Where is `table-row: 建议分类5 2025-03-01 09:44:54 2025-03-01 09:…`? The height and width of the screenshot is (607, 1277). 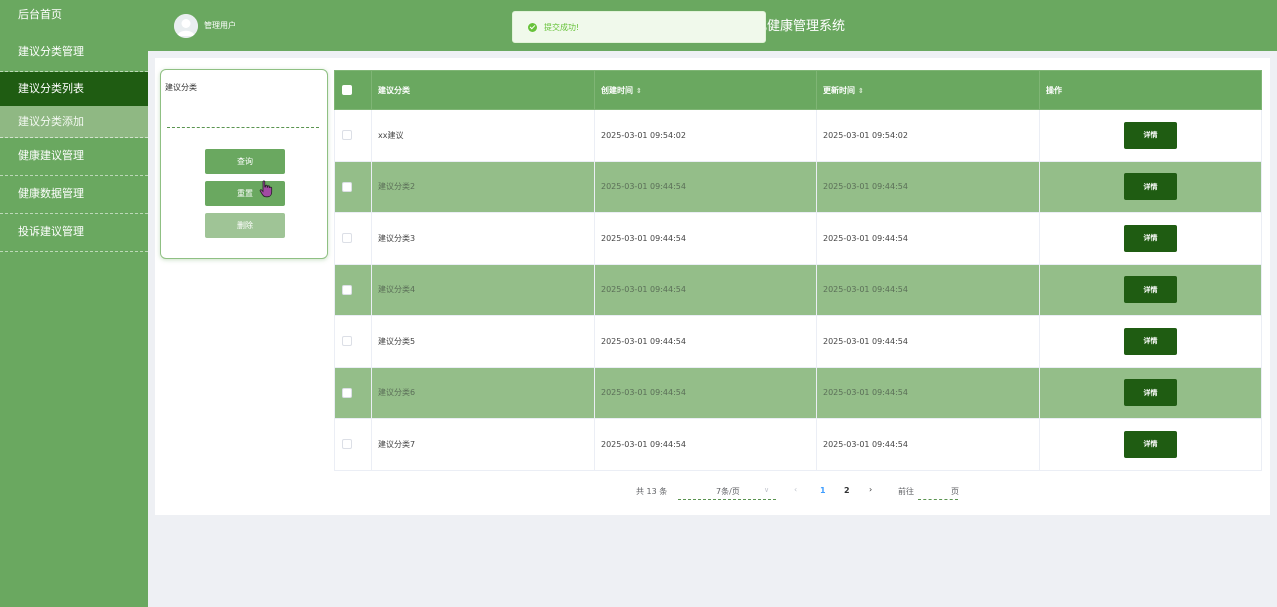 table-row: 建议分类5 2025-03-01 09:44:54 2025-03-01 09:… is located at coordinates (798, 341).